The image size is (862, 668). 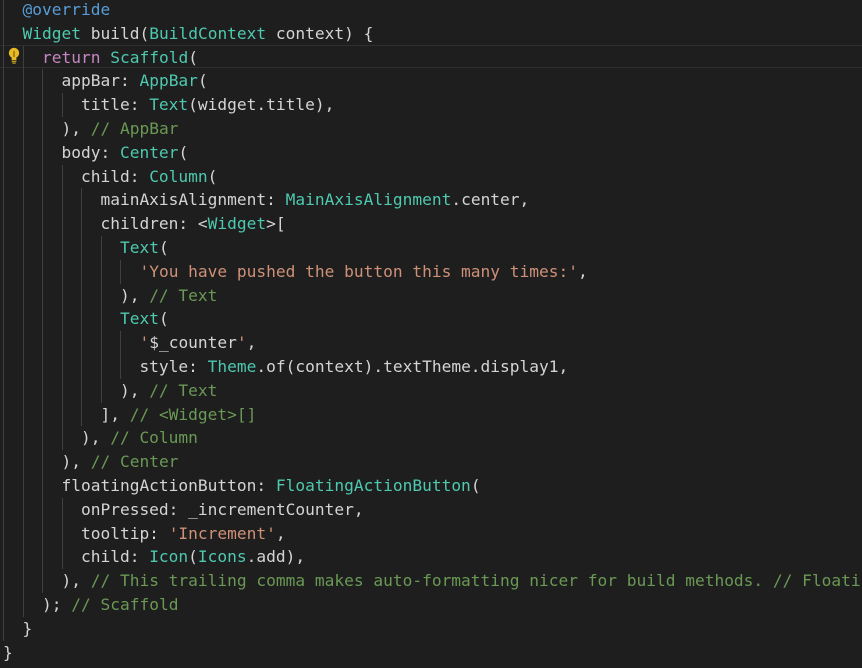 What do you see at coordinates (37, 604) in the screenshot?
I see `code-token: );` at bounding box center [37, 604].